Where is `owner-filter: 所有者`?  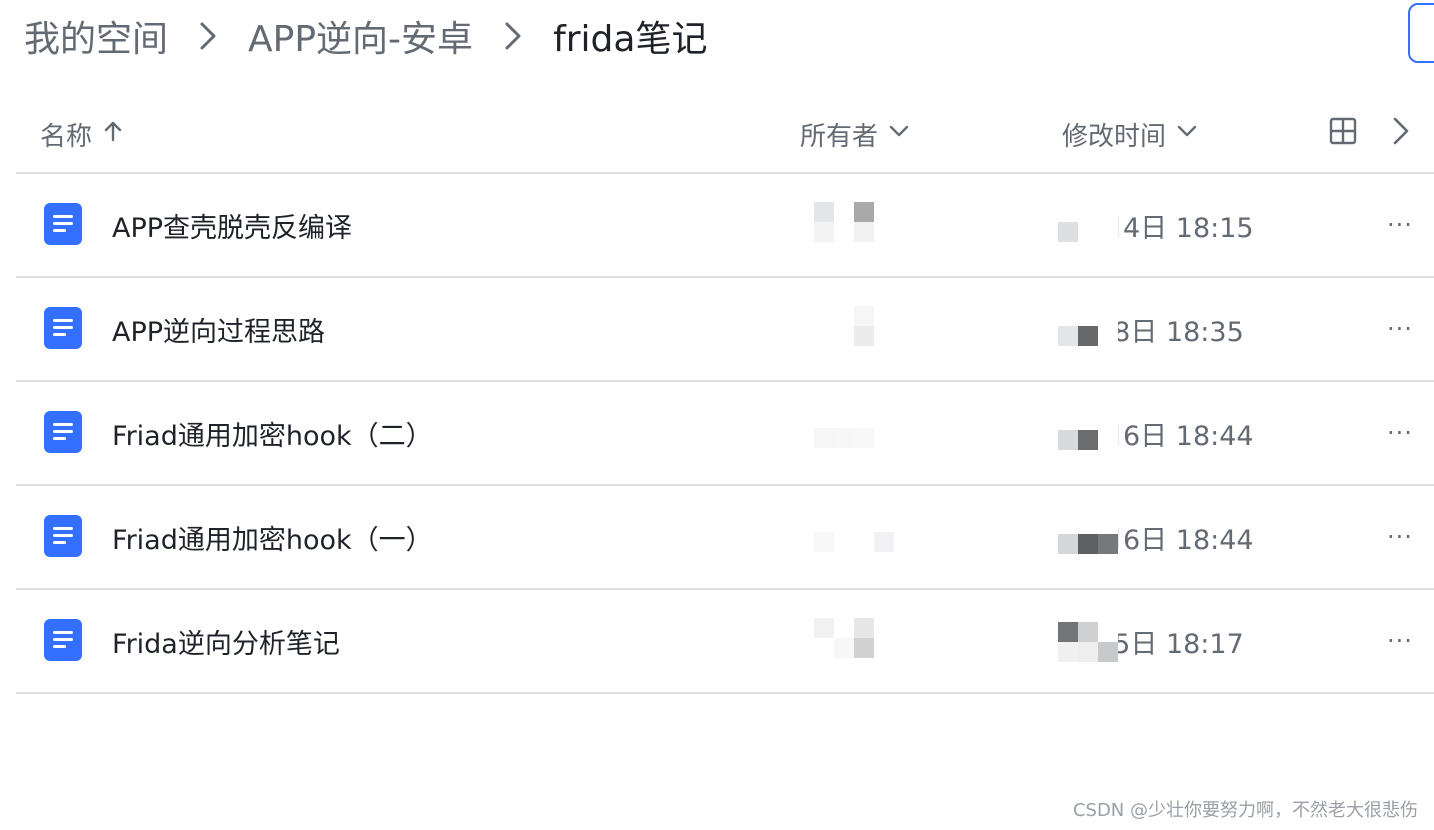
owner-filter: 所有者 is located at coordinates (855, 134).